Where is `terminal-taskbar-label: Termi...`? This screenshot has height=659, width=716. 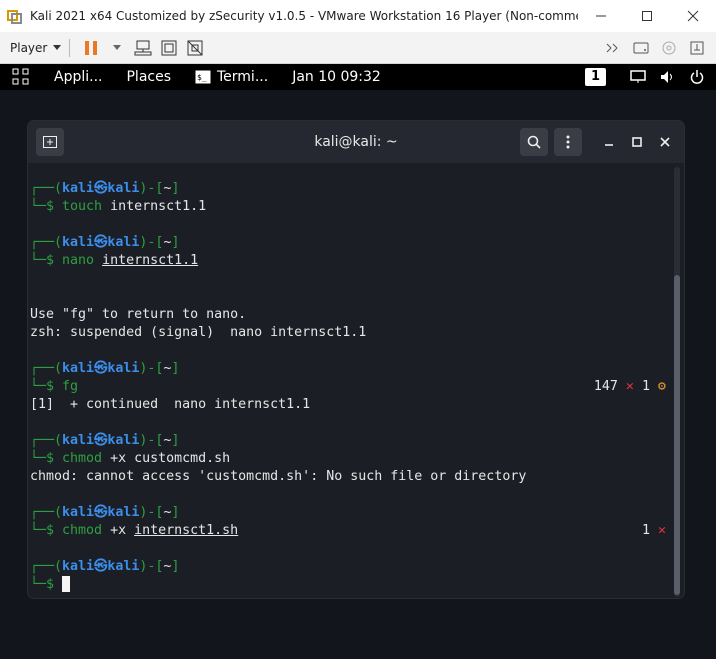
terminal-taskbar-label: Termi... is located at coordinates (243, 77).